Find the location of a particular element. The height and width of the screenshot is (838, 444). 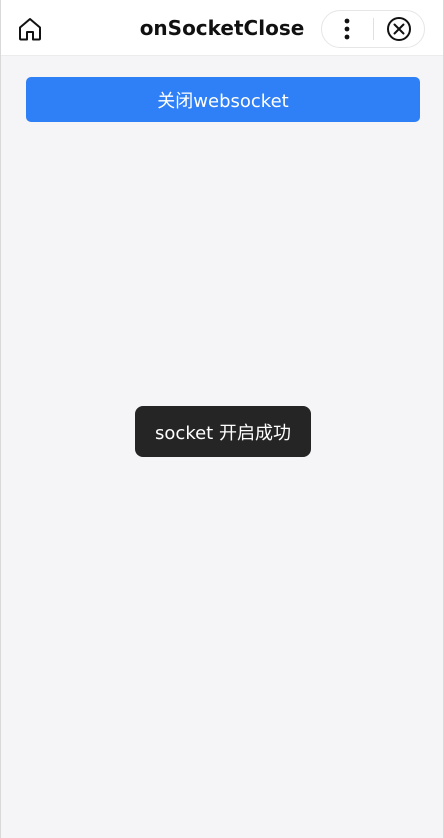

close-websocket-button: 关闭websocket is located at coordinates (223, 99).